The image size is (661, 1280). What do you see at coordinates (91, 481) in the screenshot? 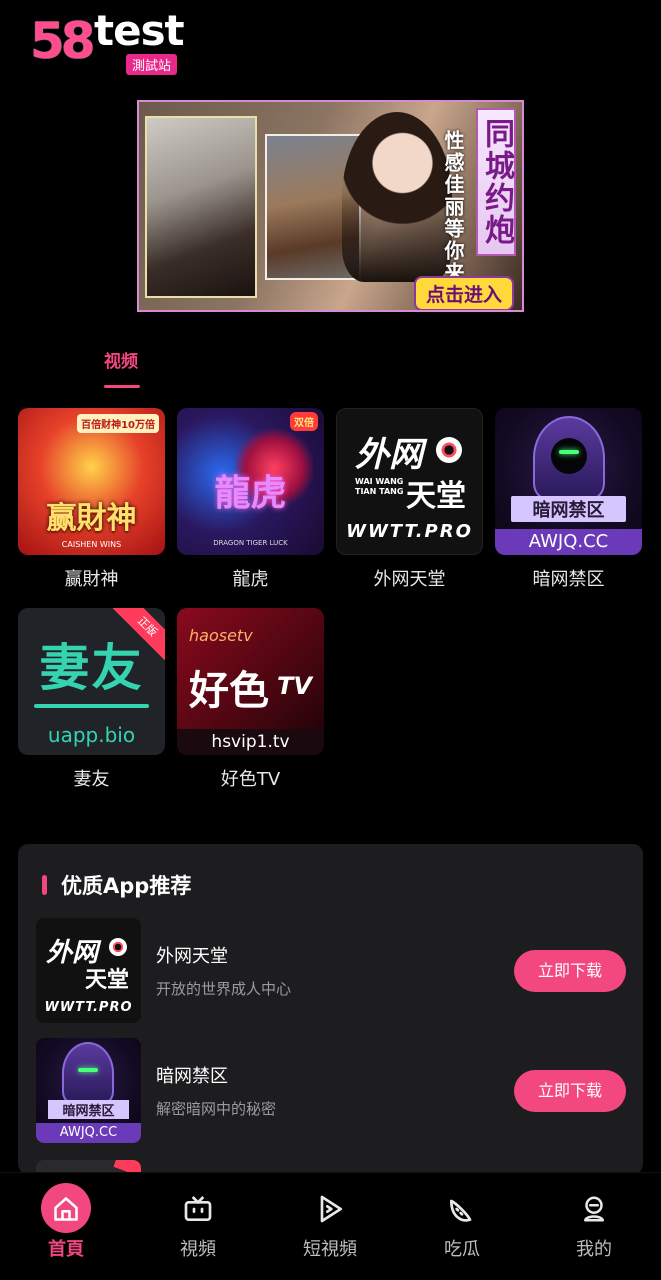
I see `app-icon-caishen: 百倍财神10万倍 赢財神 CAISHEN WINS` at bounding box center [91, 481].